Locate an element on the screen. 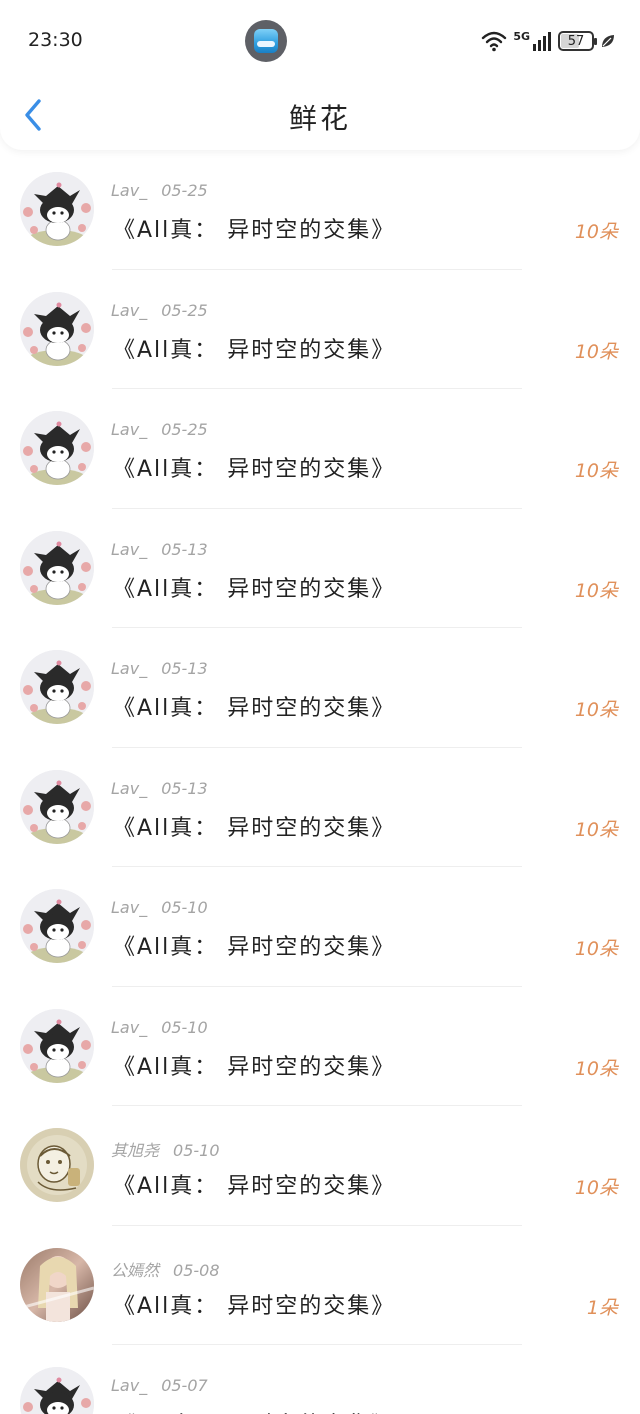 This screenshot has width=640, height=1414. record-username: 其旭尧 is located at coordinates (135, 1150).